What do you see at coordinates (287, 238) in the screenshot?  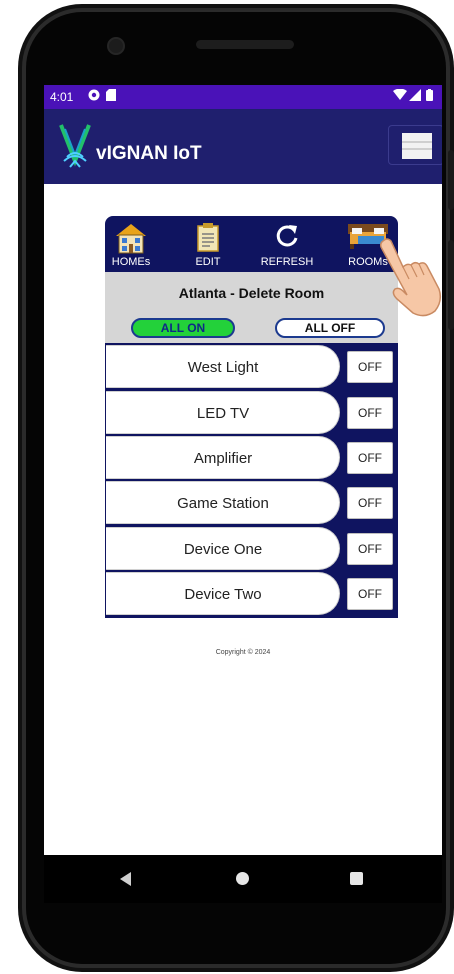 I see `refresh-icon` at bounding box center [287, 238].